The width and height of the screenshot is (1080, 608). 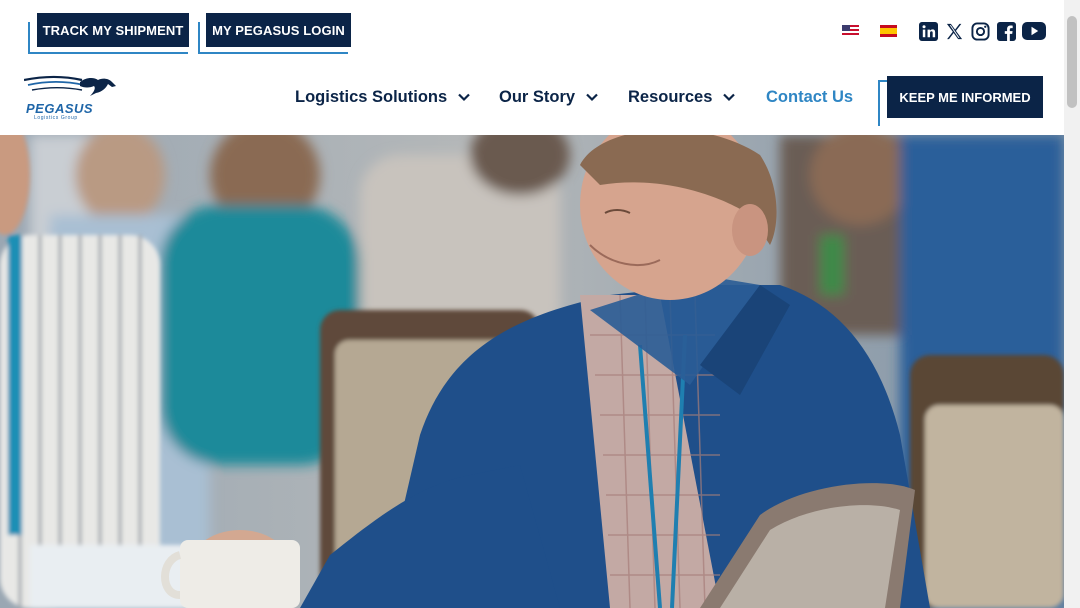 I want to click on nav-resources: Resources, so click(x=682, y=97).